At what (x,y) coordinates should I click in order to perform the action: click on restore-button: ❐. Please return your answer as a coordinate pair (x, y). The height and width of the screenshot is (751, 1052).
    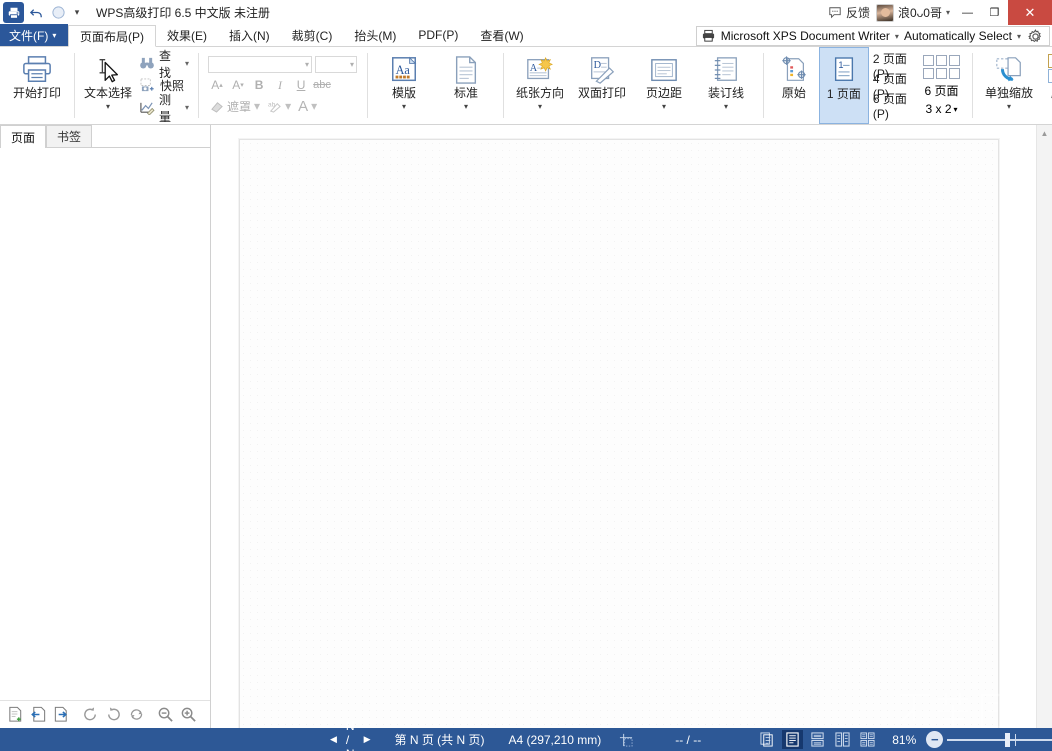
    Looking at the image, I should click on (994, 12).